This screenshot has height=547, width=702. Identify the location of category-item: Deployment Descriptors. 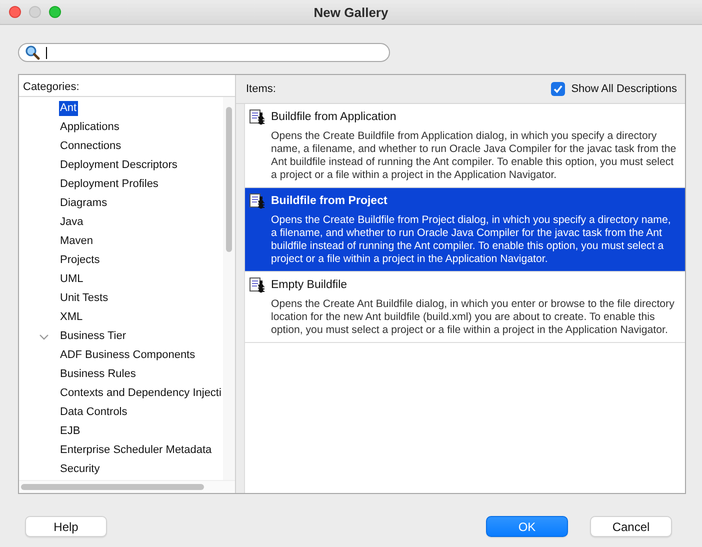
(118, 165).